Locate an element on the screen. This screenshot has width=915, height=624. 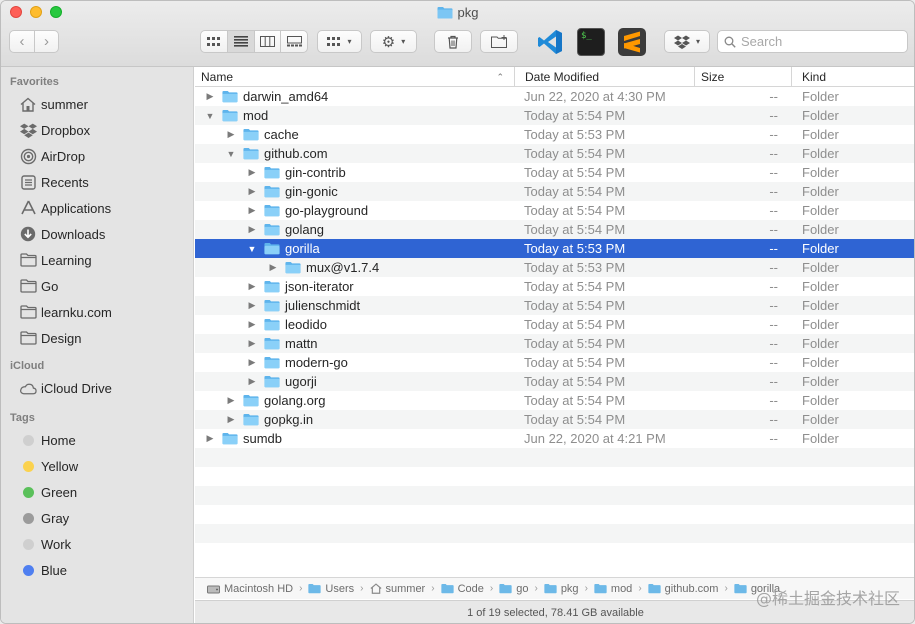
vscode-icon is located at coordinates (550, 42).